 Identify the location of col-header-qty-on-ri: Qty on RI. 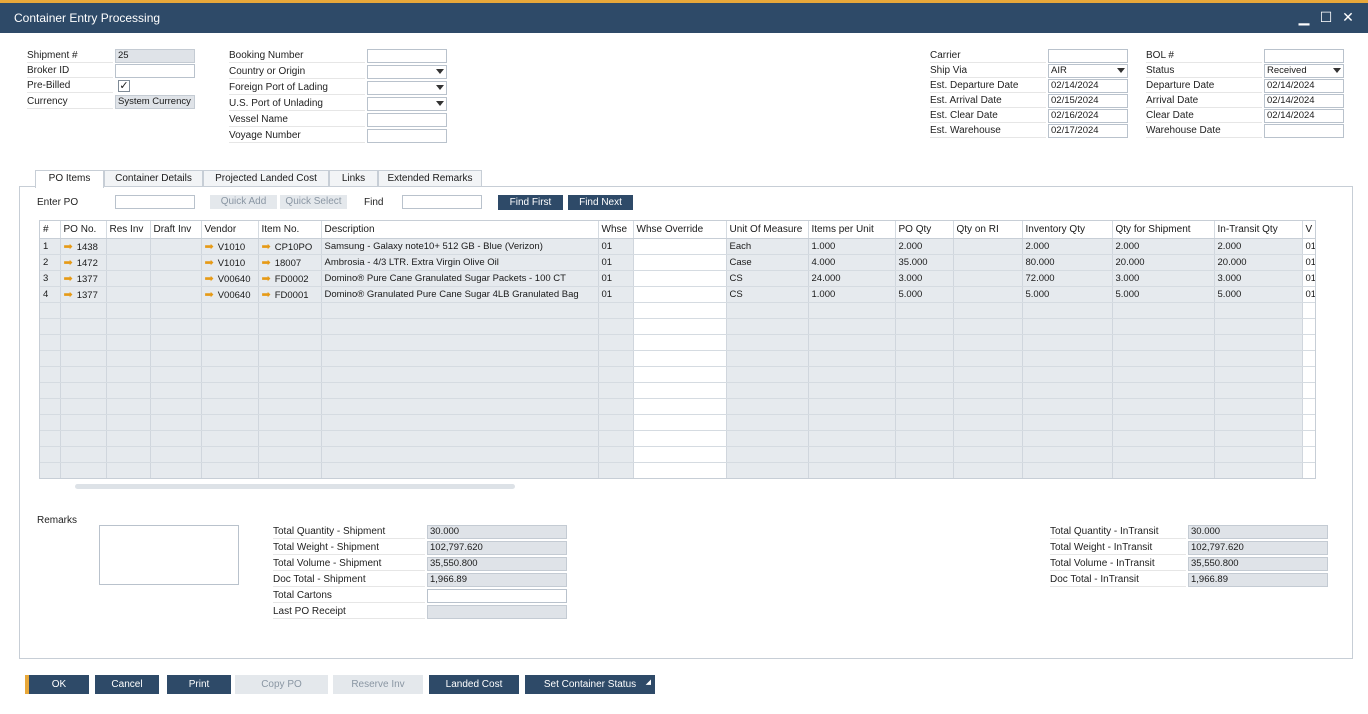
(987, 229).